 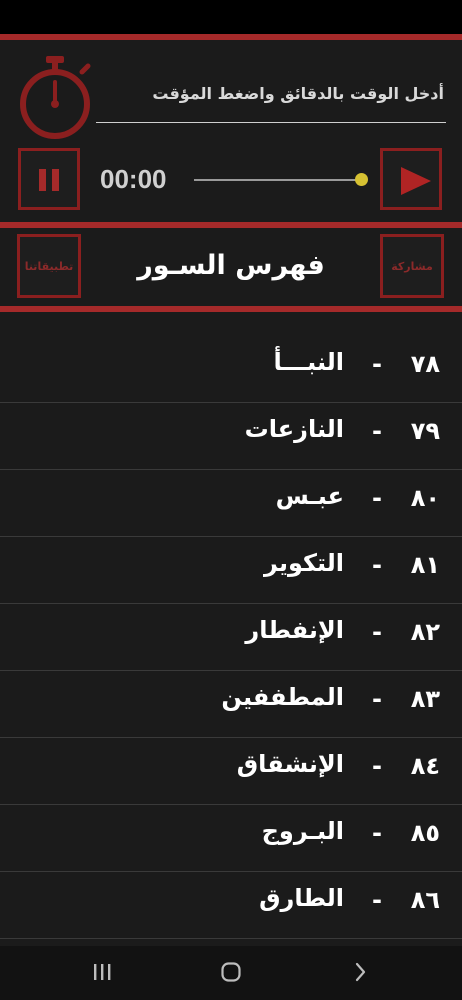 What do you see at coordinates (294, 630) in the screenshot?
I see `surah-name: الإنفطار` at bounding box center [294, 630].